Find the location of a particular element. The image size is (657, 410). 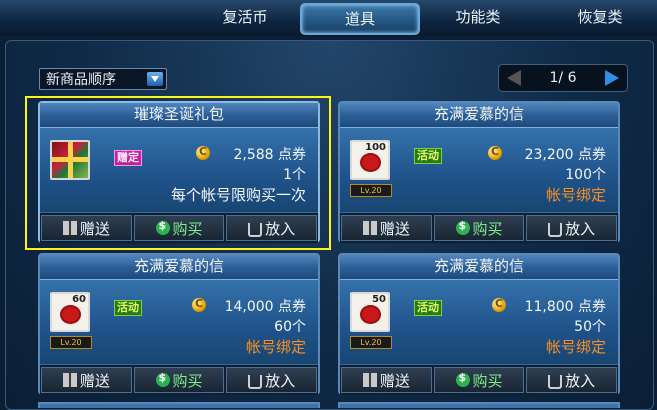

next-page-icon is located at coordinates (612, 78).